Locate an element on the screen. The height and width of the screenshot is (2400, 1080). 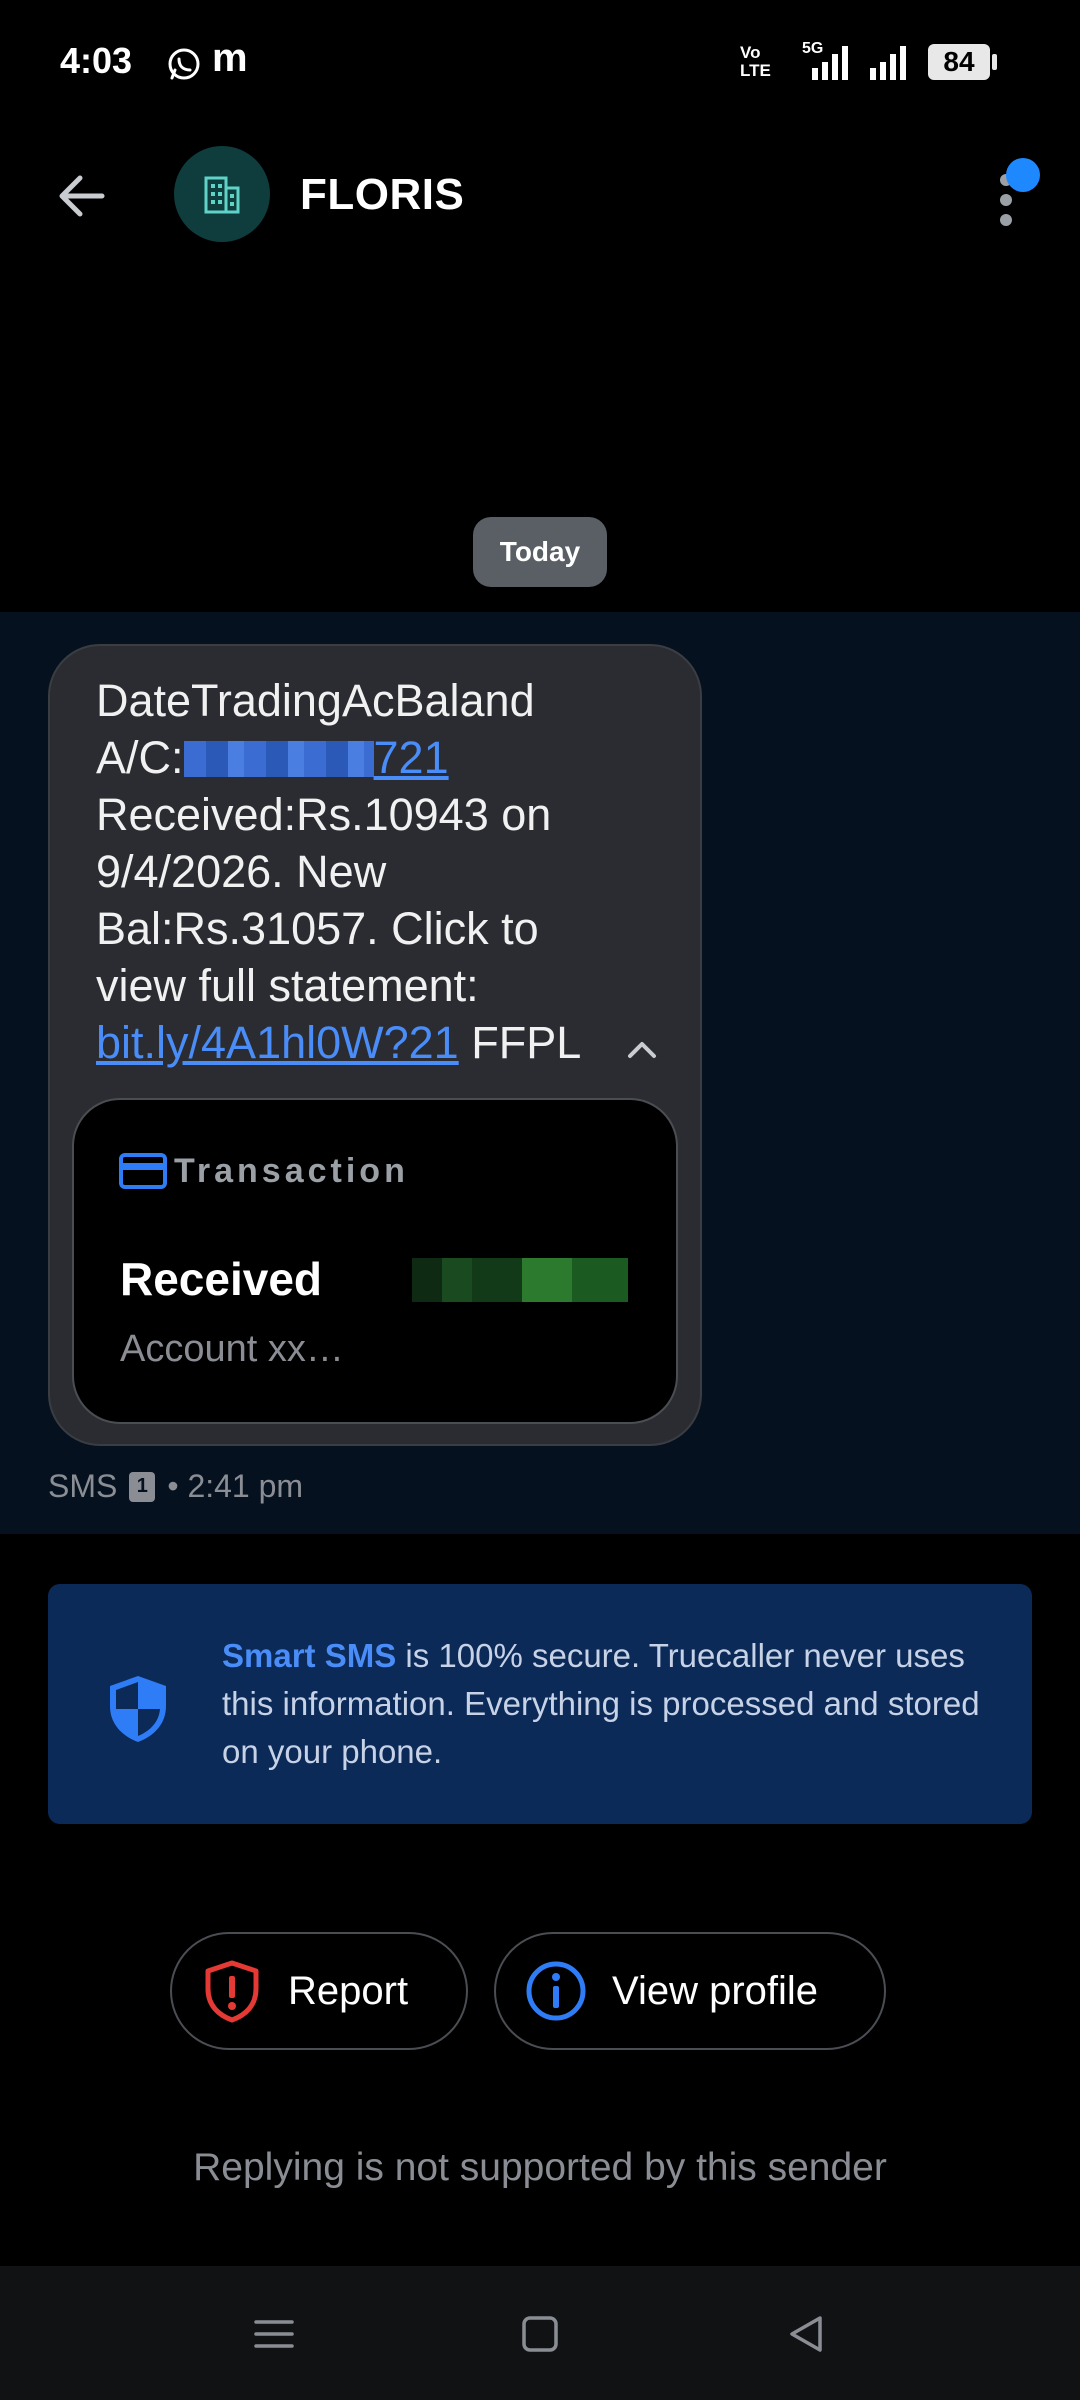
report-label: Report is located at coordinates (348, 1990).